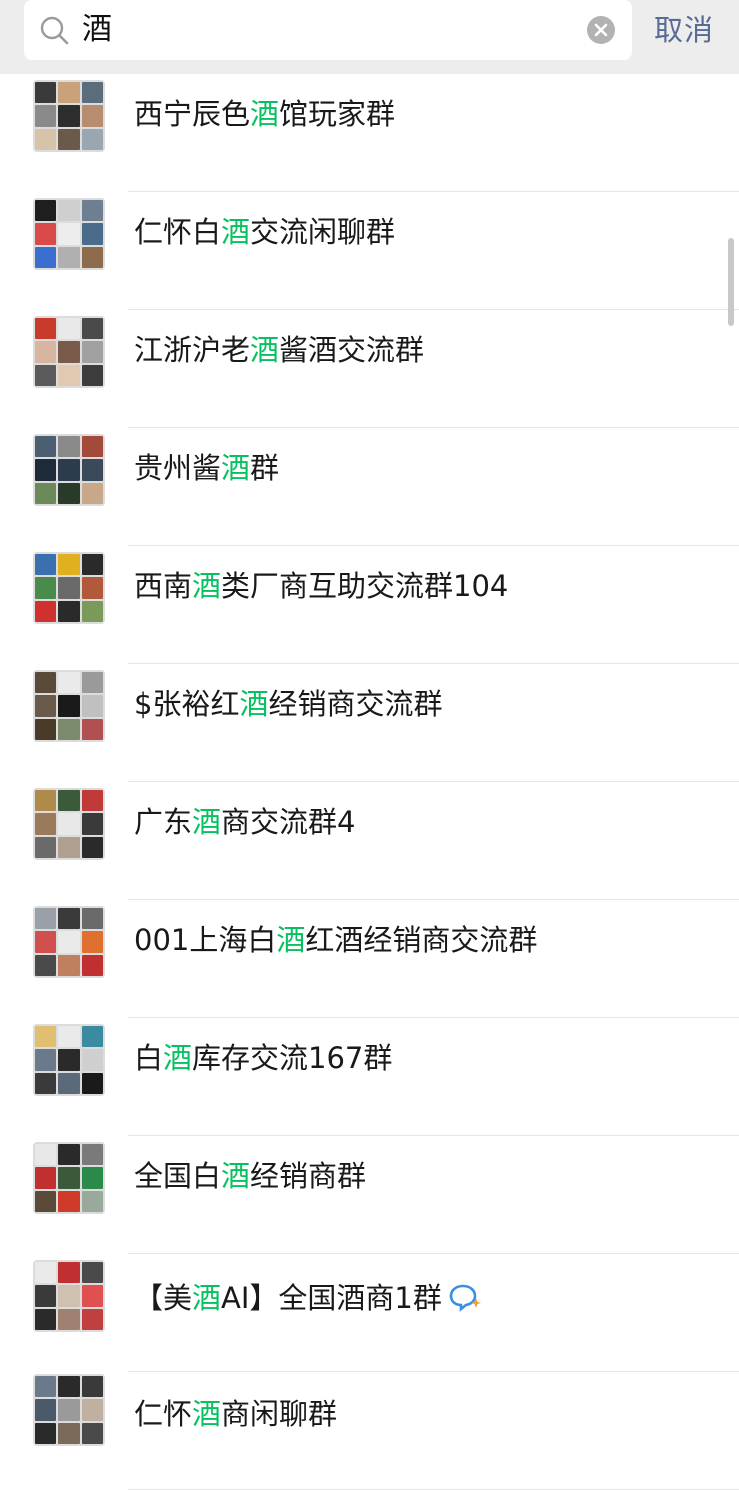 This screenshot has width=739, height=1490. What do you see at coordinates (369, 1313) in the screenshot?
I see `search-result-item: 【美酒AI】全国酒商1群` at bounding box center [369, 1313].